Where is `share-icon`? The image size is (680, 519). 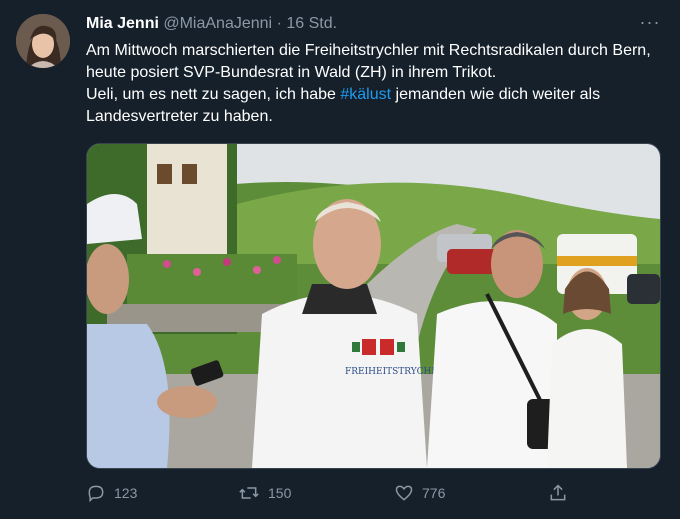 share-icon is located at coordinates (558, 492).